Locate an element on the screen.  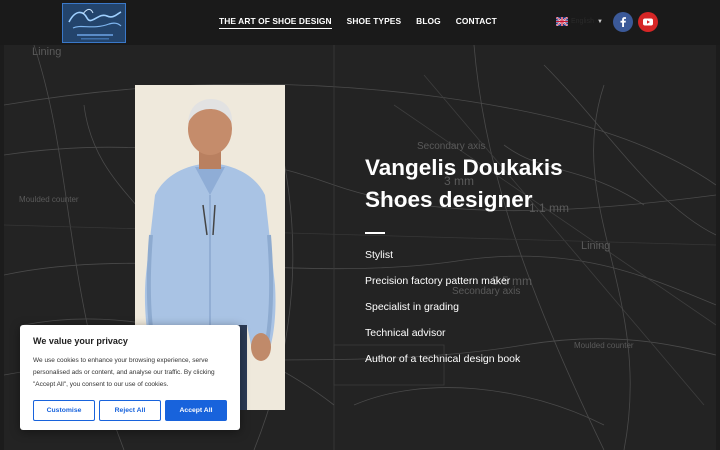
language-selector: English ▼ is located at coordinates (579, 21).